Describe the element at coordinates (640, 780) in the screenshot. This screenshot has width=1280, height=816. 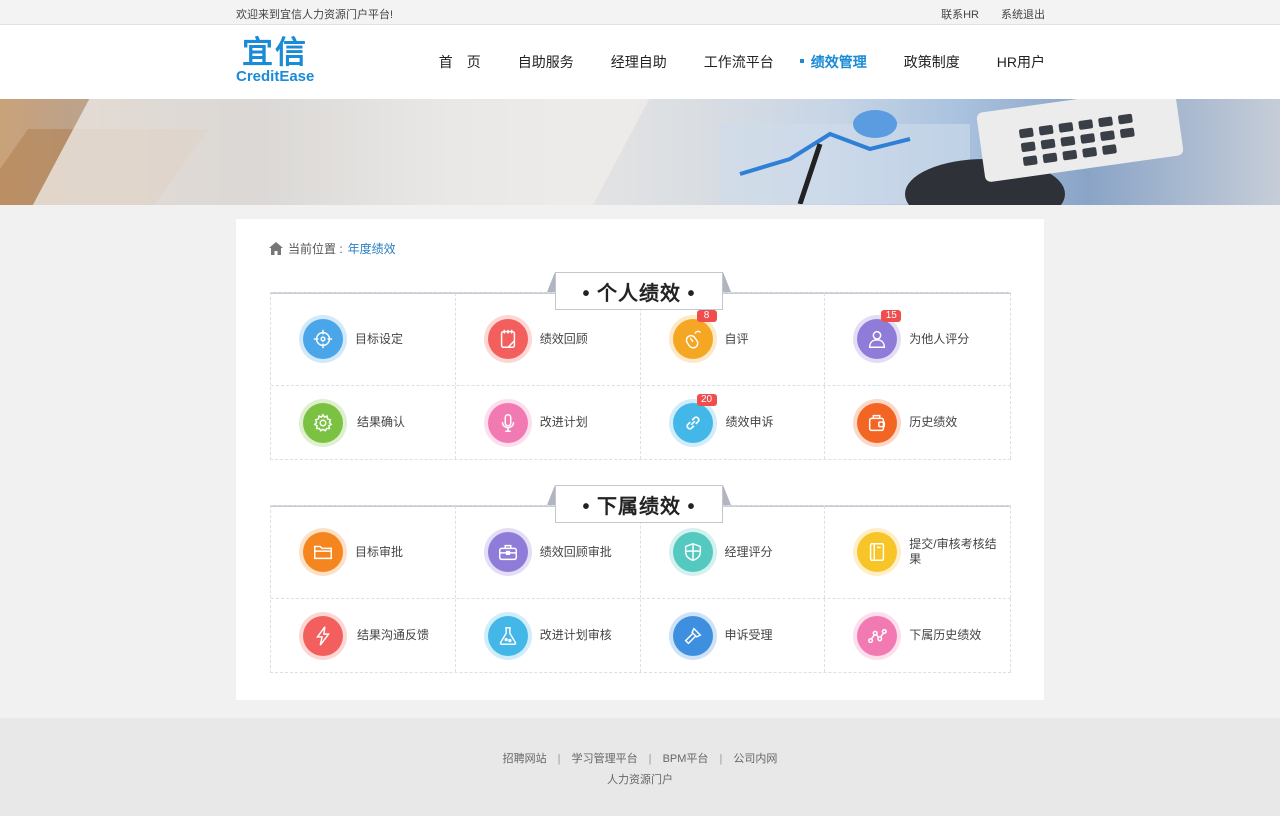
I see `footer-subtitle: 人力资源门户` at that location.